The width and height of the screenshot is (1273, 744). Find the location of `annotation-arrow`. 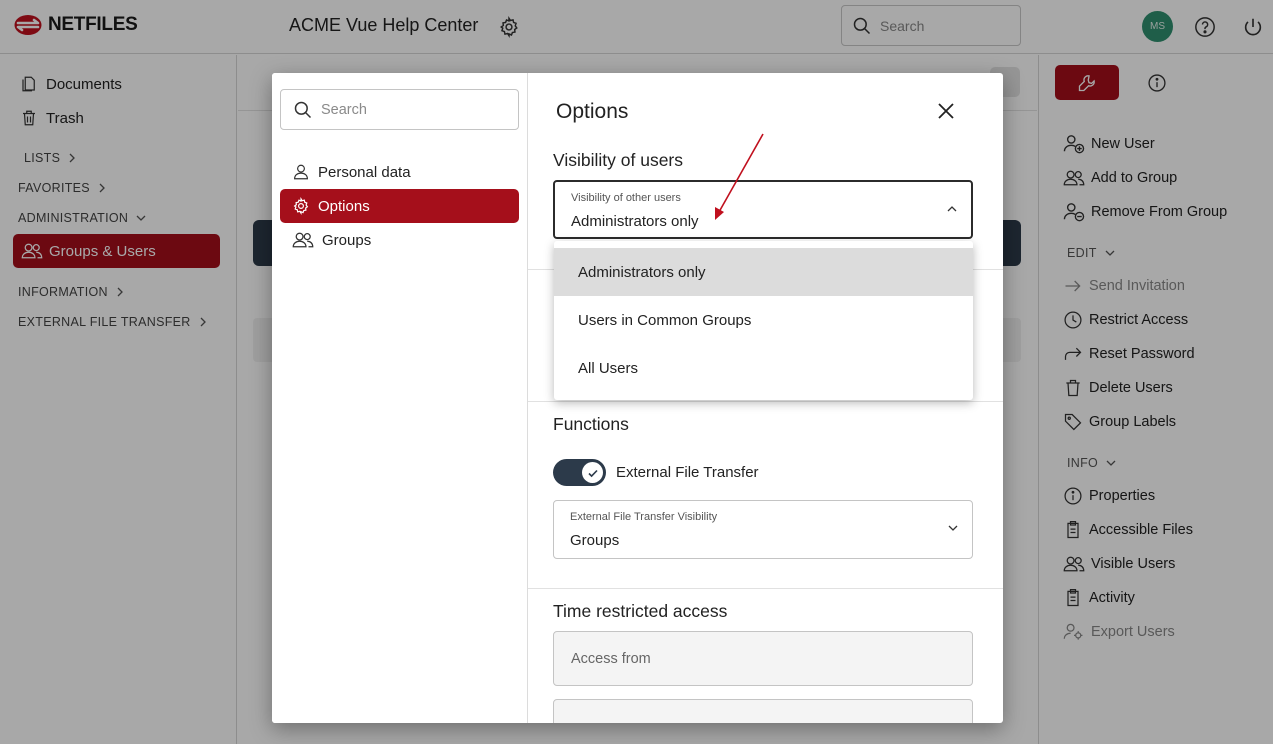

annotation-arrow is located at coordinates (739, 176).